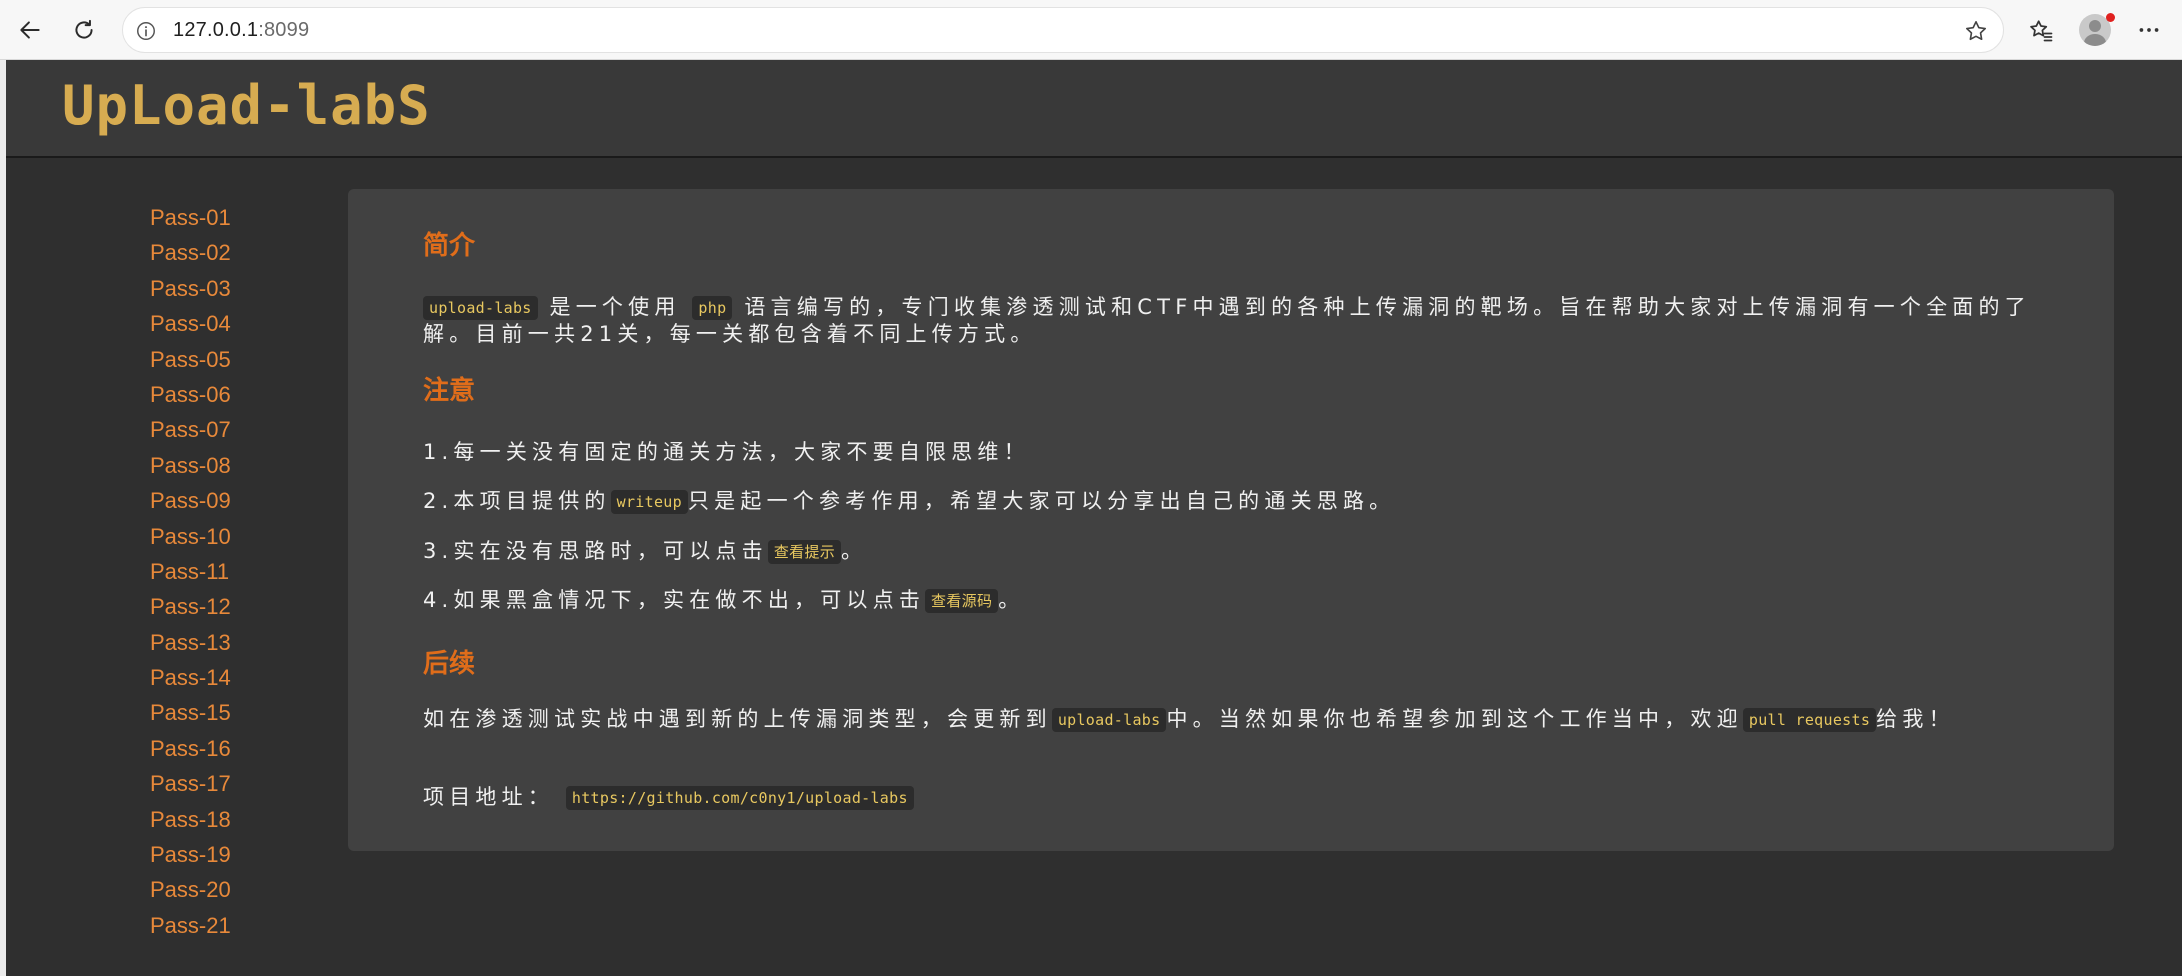  I want to click on sidebar-item-pass-05: Pass-05, so click(220, 362).